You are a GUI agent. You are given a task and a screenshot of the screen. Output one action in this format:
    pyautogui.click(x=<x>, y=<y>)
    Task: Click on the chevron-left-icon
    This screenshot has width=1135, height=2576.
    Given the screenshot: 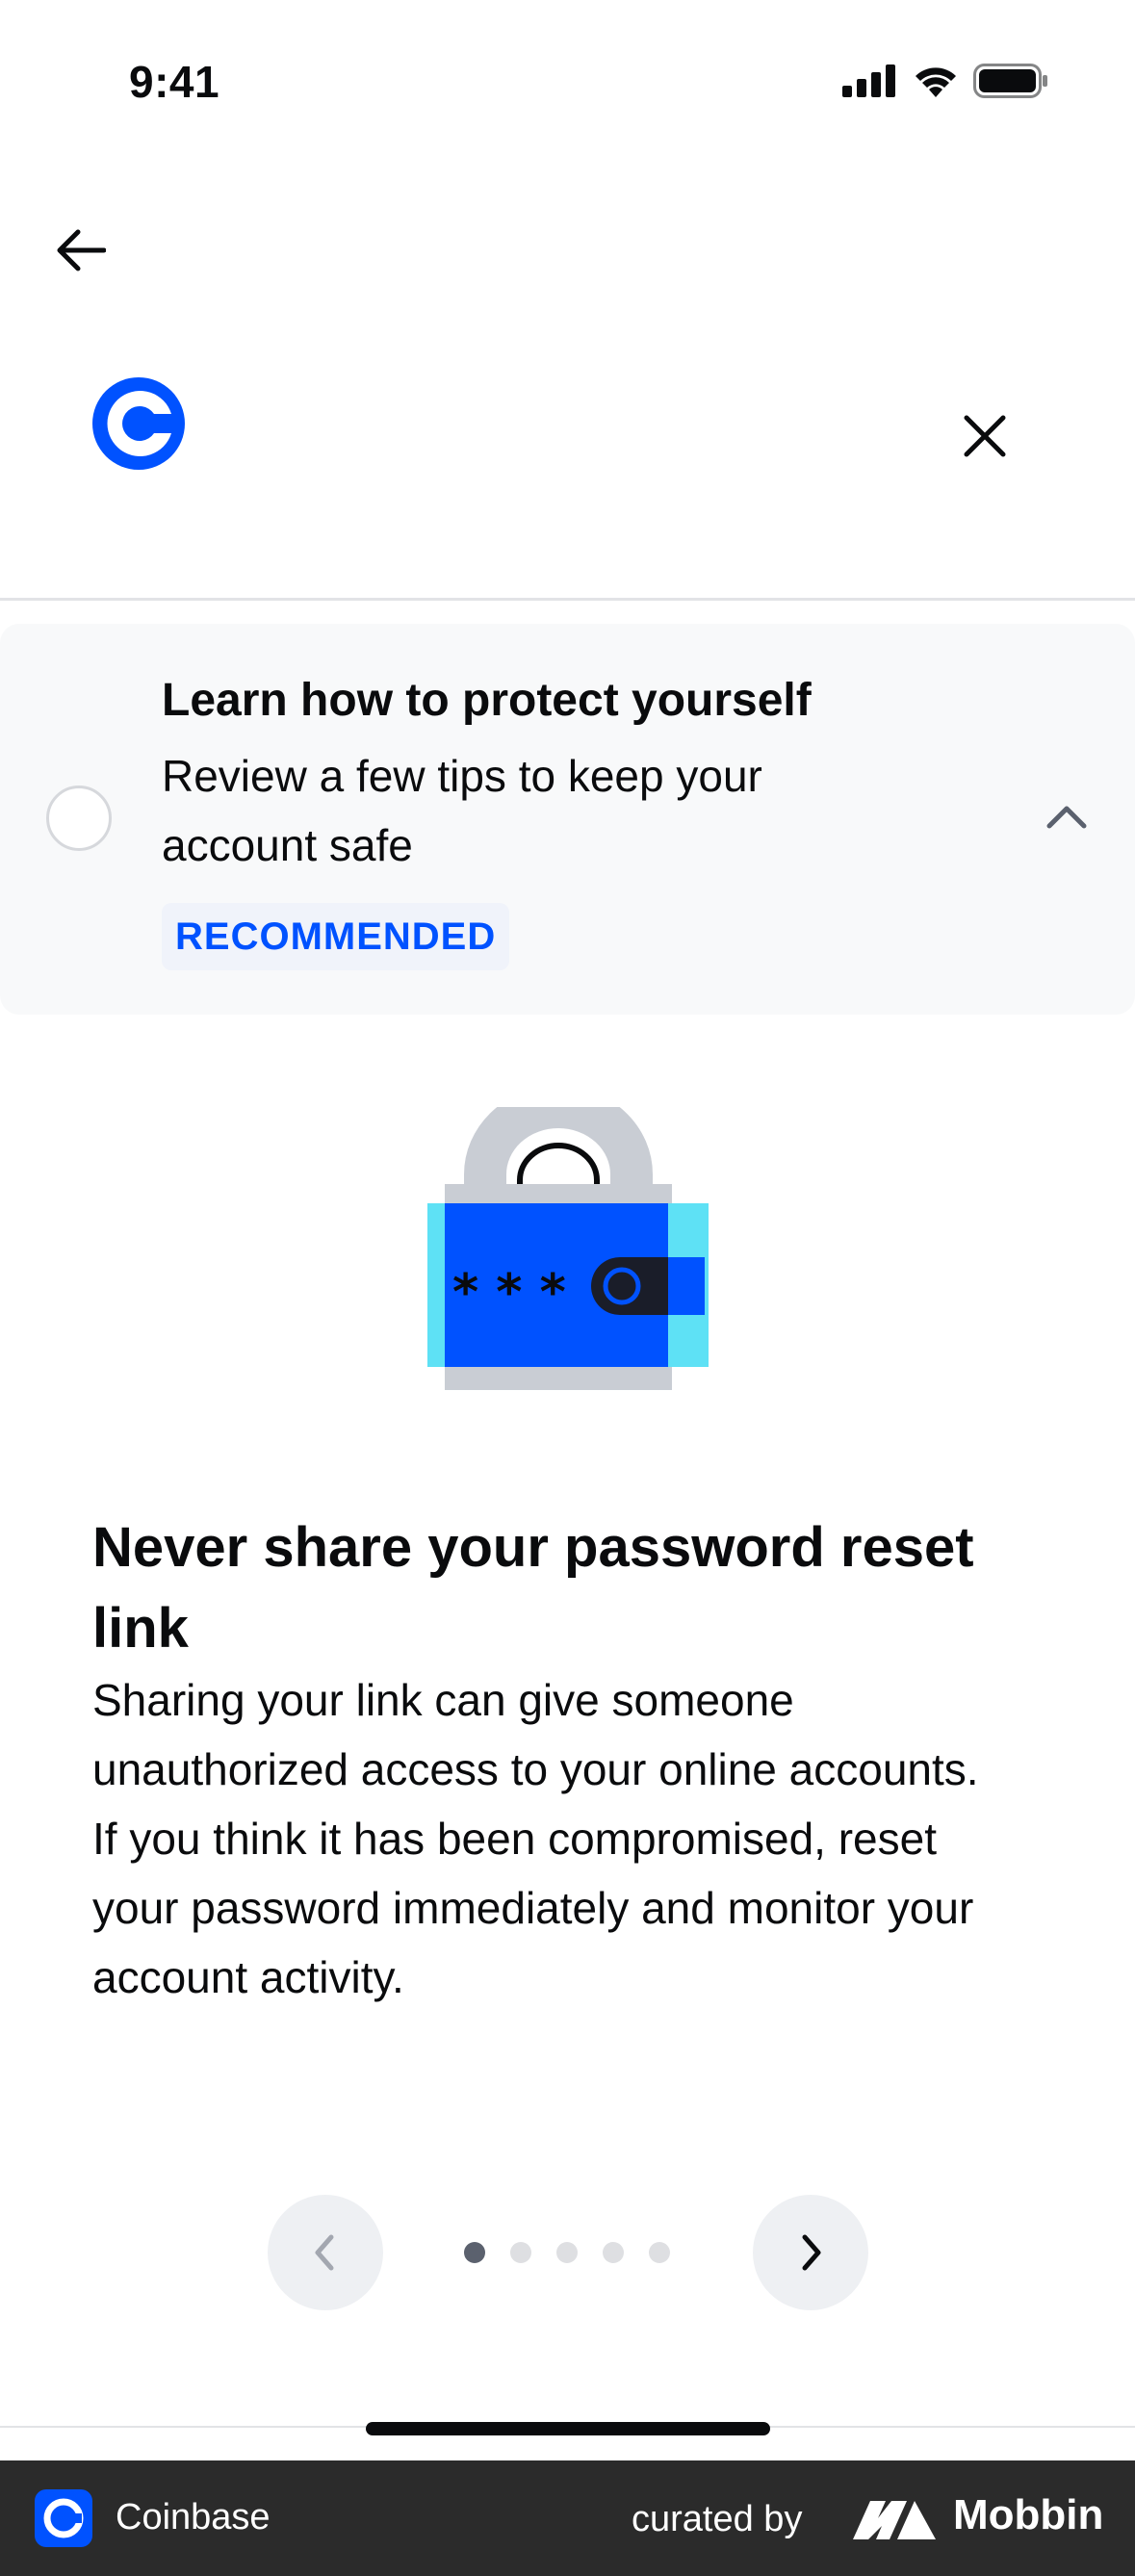 What is the action you would take?
    pyautogui.click(x=324, y=2252)
    